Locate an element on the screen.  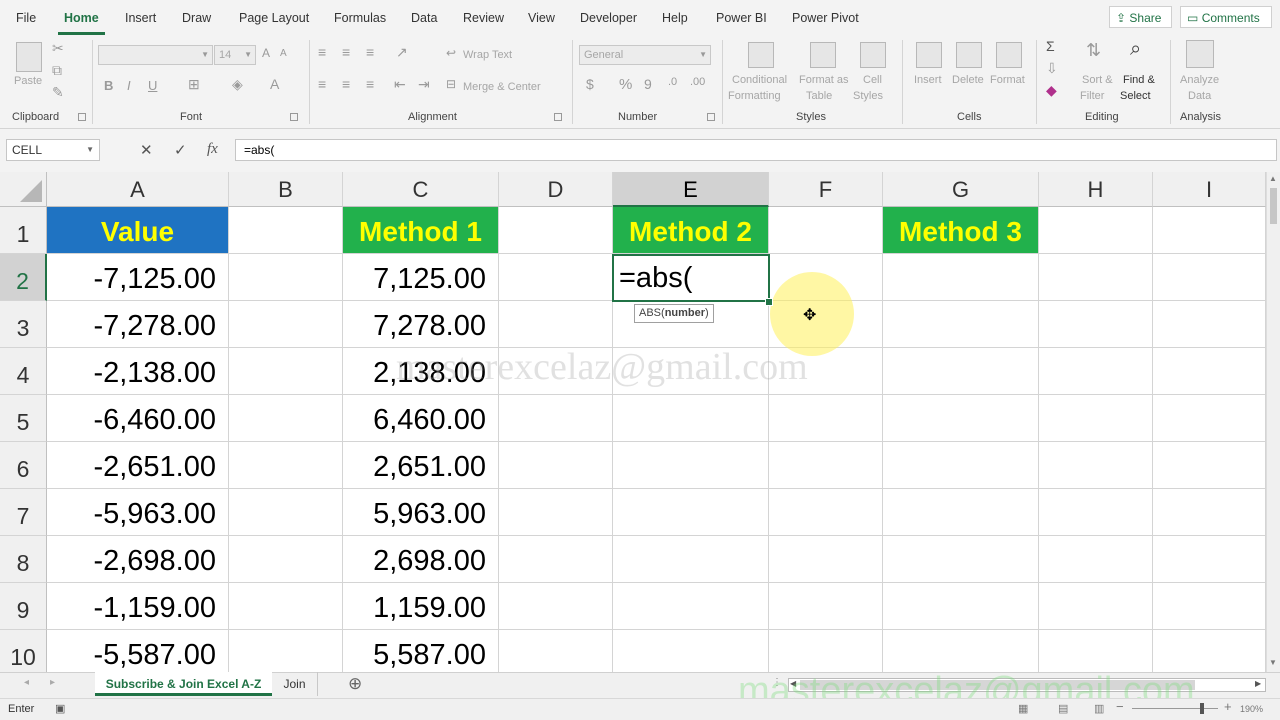
underline-button: U is located at coordinates (152, 85).